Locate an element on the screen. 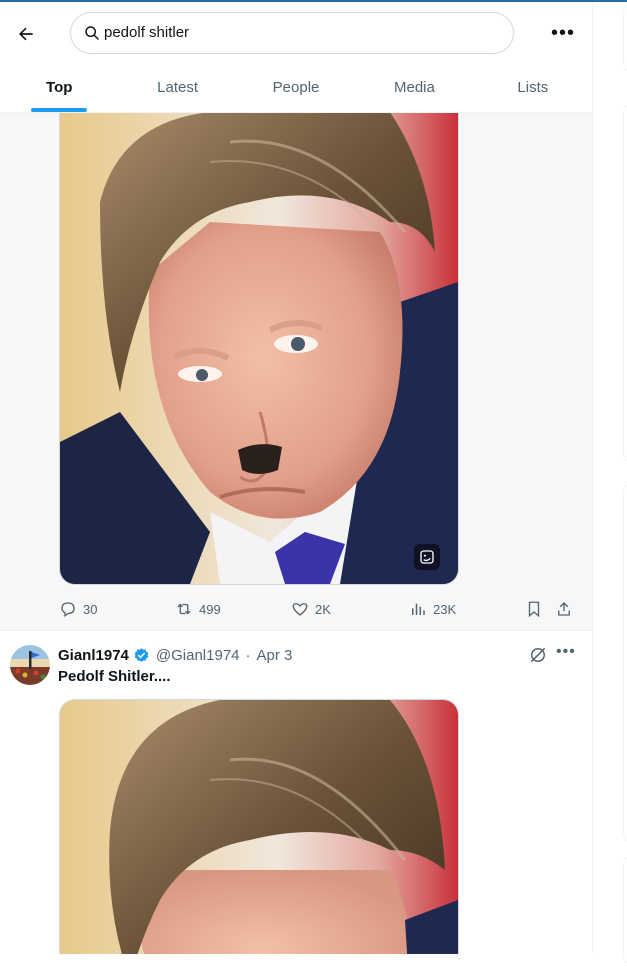  tweet-actions: 30 499 2K 23K is located at coordinates (318, 609).